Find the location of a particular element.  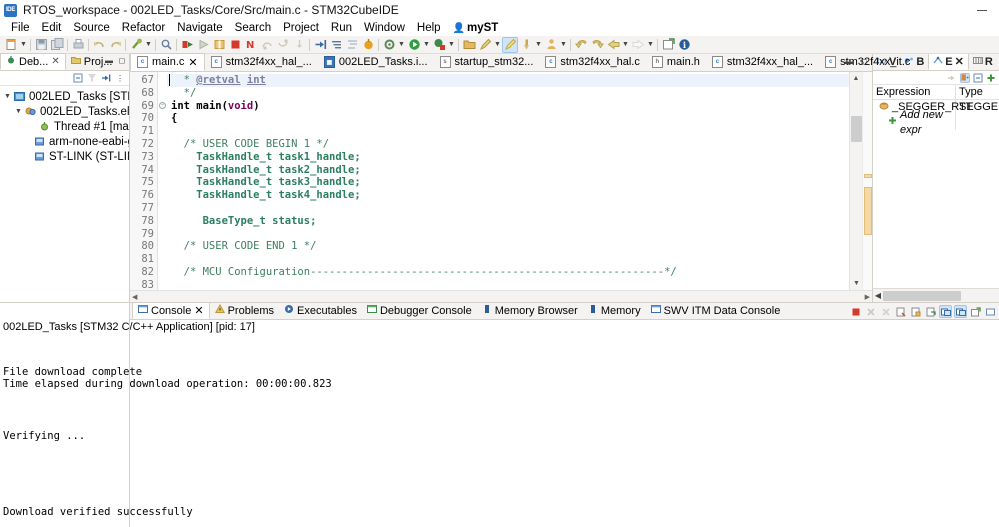

resume-icon is located at coordinates (203, 45).